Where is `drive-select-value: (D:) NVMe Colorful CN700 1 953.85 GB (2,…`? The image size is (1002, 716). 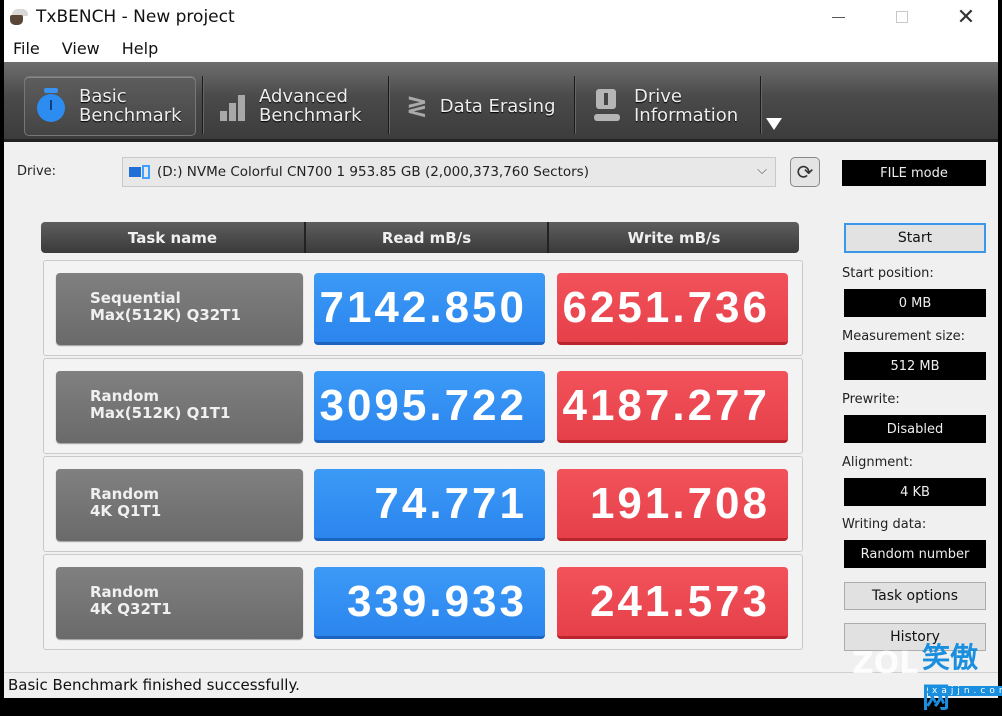
drive-select-value: (D:) NVMe Colorful CN700 1 953.85 GB (2,… is located at coordinates (373, 172).